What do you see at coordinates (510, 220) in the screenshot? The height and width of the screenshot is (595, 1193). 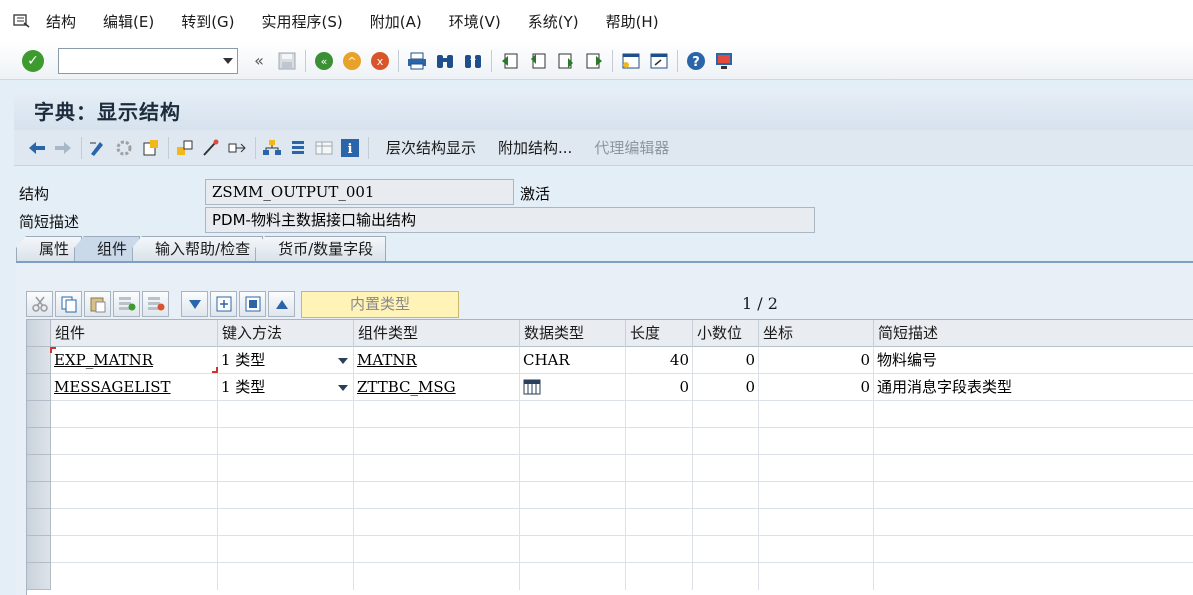 I see `description-field: PDM-物料主数据接口输出结构` at bounding box center [510, 220].